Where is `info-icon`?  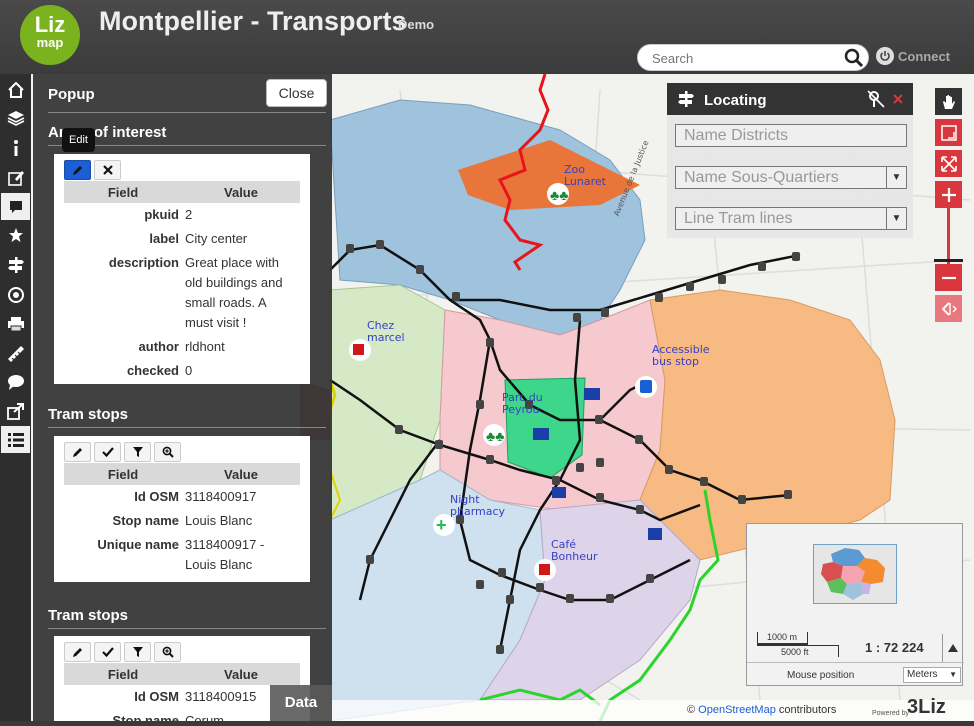 info-icon is located at coordinates (15, 147).